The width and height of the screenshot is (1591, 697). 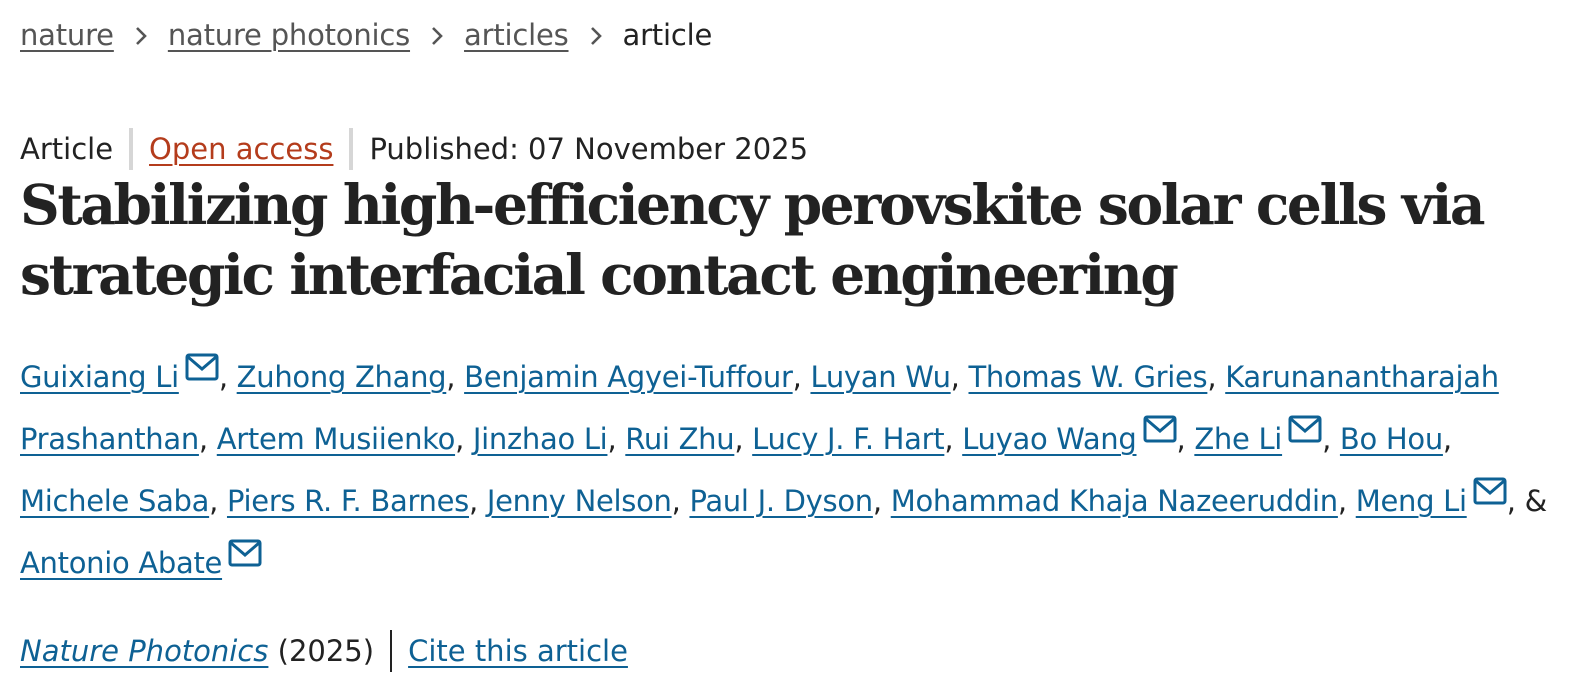 What do you see at coordinates (1114, 501) in the screenshot?
I see `author-link: Mohammad Khaja Nazeeruddin` at bounding box center [1114, 501].